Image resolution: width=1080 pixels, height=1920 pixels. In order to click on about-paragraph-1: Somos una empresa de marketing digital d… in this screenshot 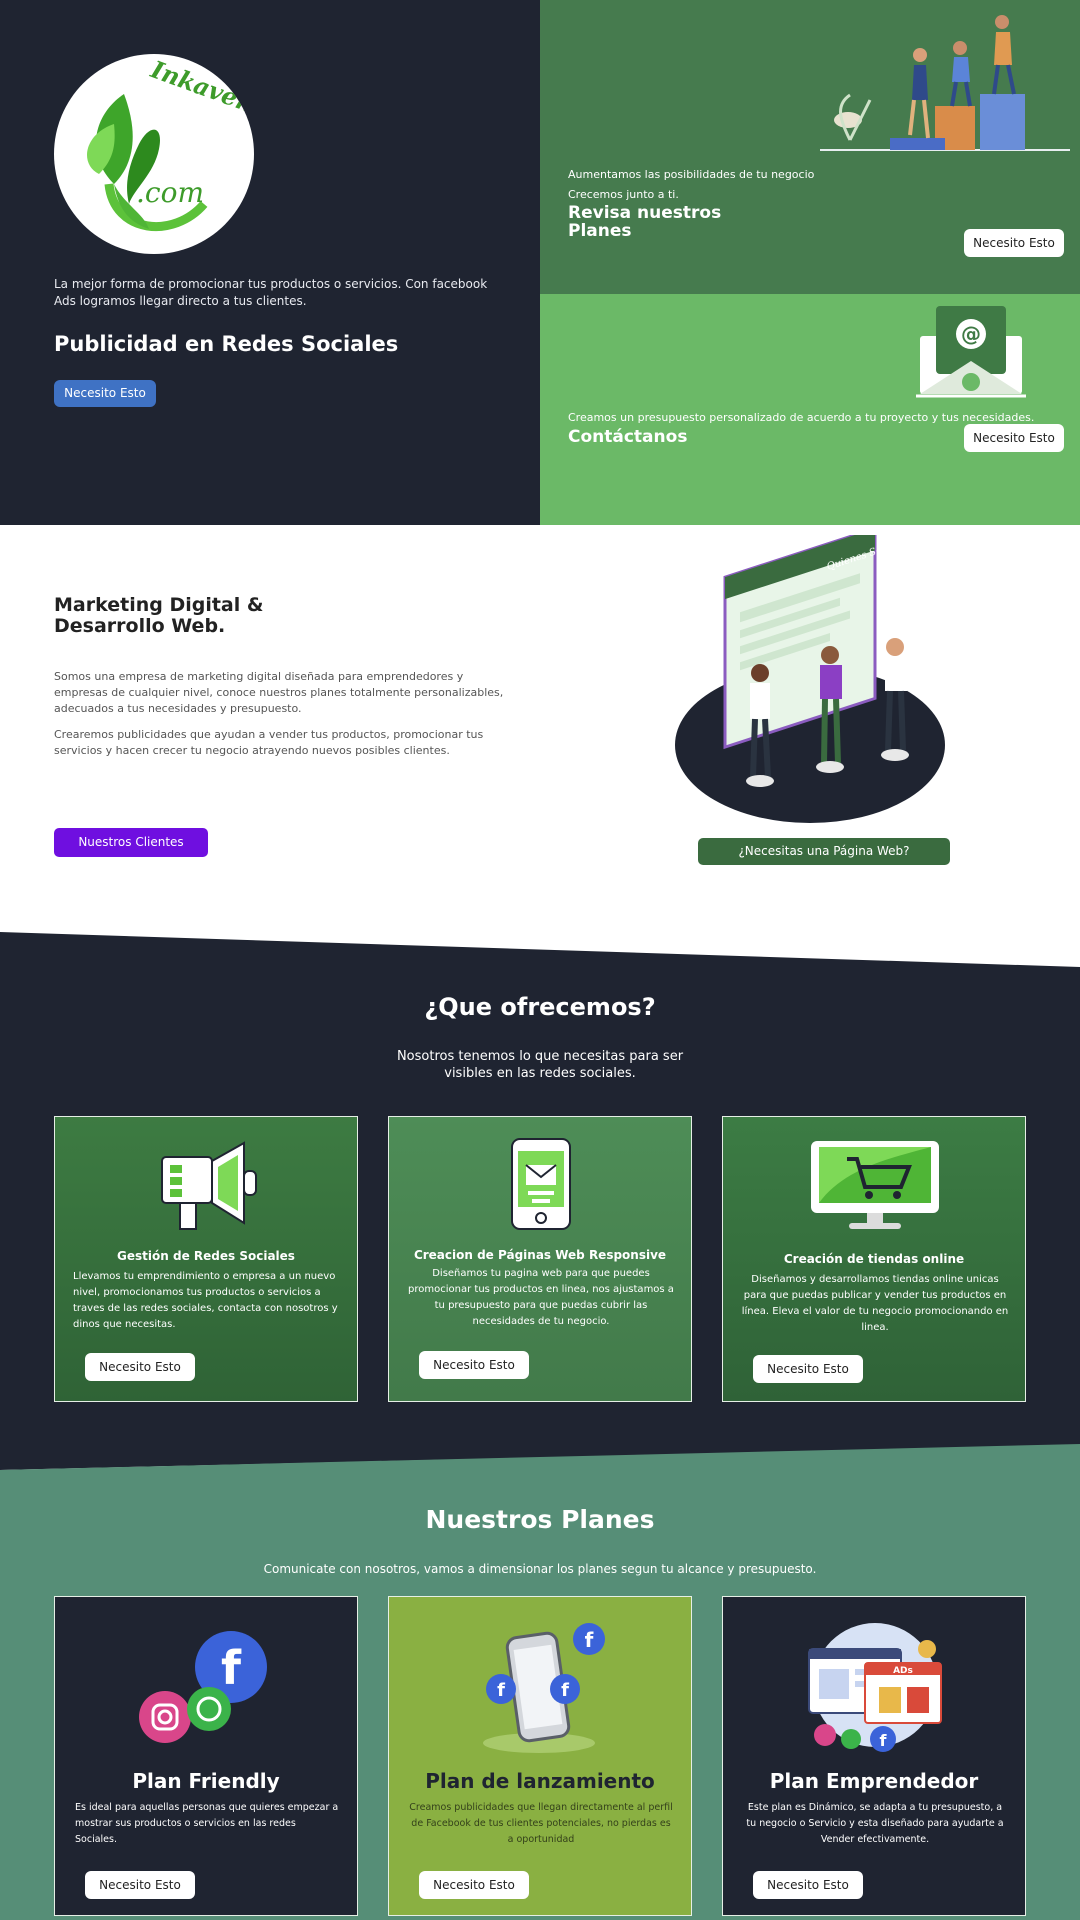, I will do `click(279, 692)`.